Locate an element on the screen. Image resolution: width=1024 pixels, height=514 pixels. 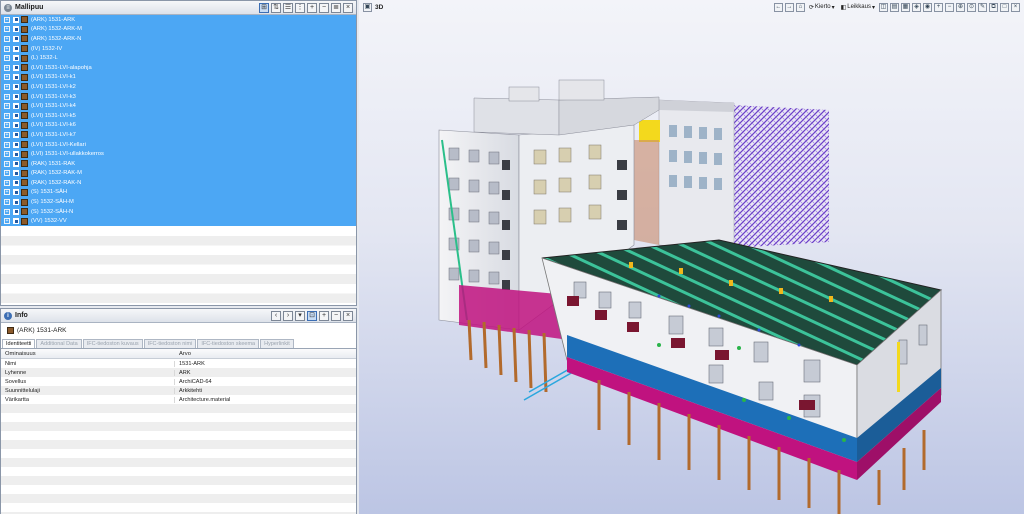
filter-icon: ⊞ is located at coordinates (264, 7).